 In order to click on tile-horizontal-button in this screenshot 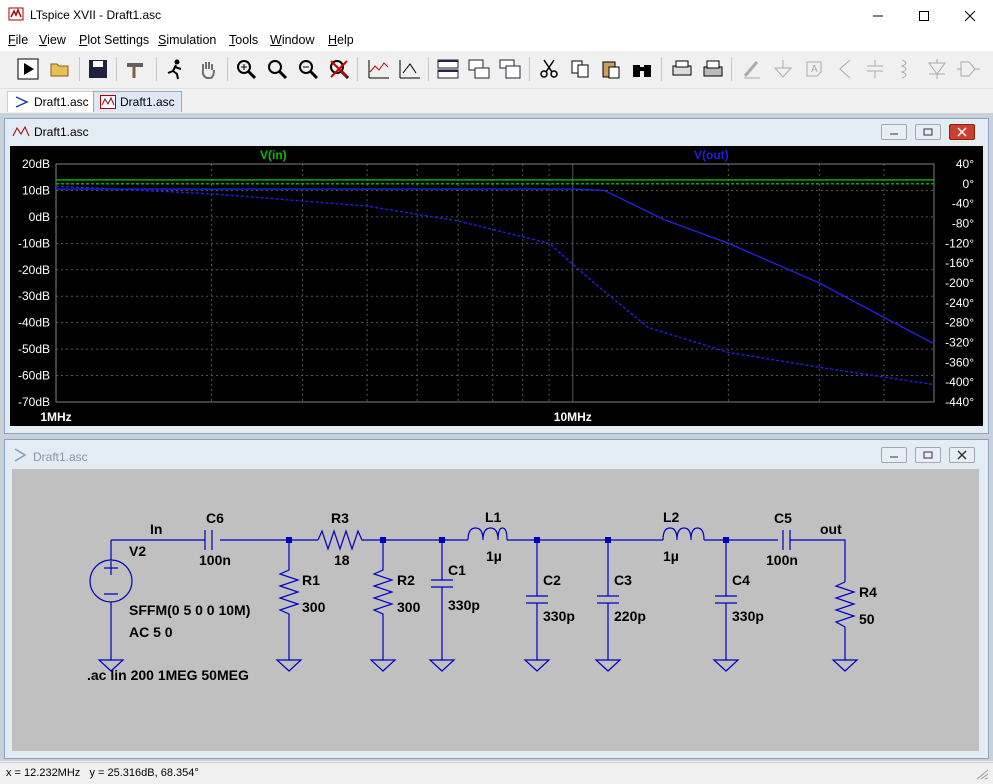, I will do `click(448, 69)`.